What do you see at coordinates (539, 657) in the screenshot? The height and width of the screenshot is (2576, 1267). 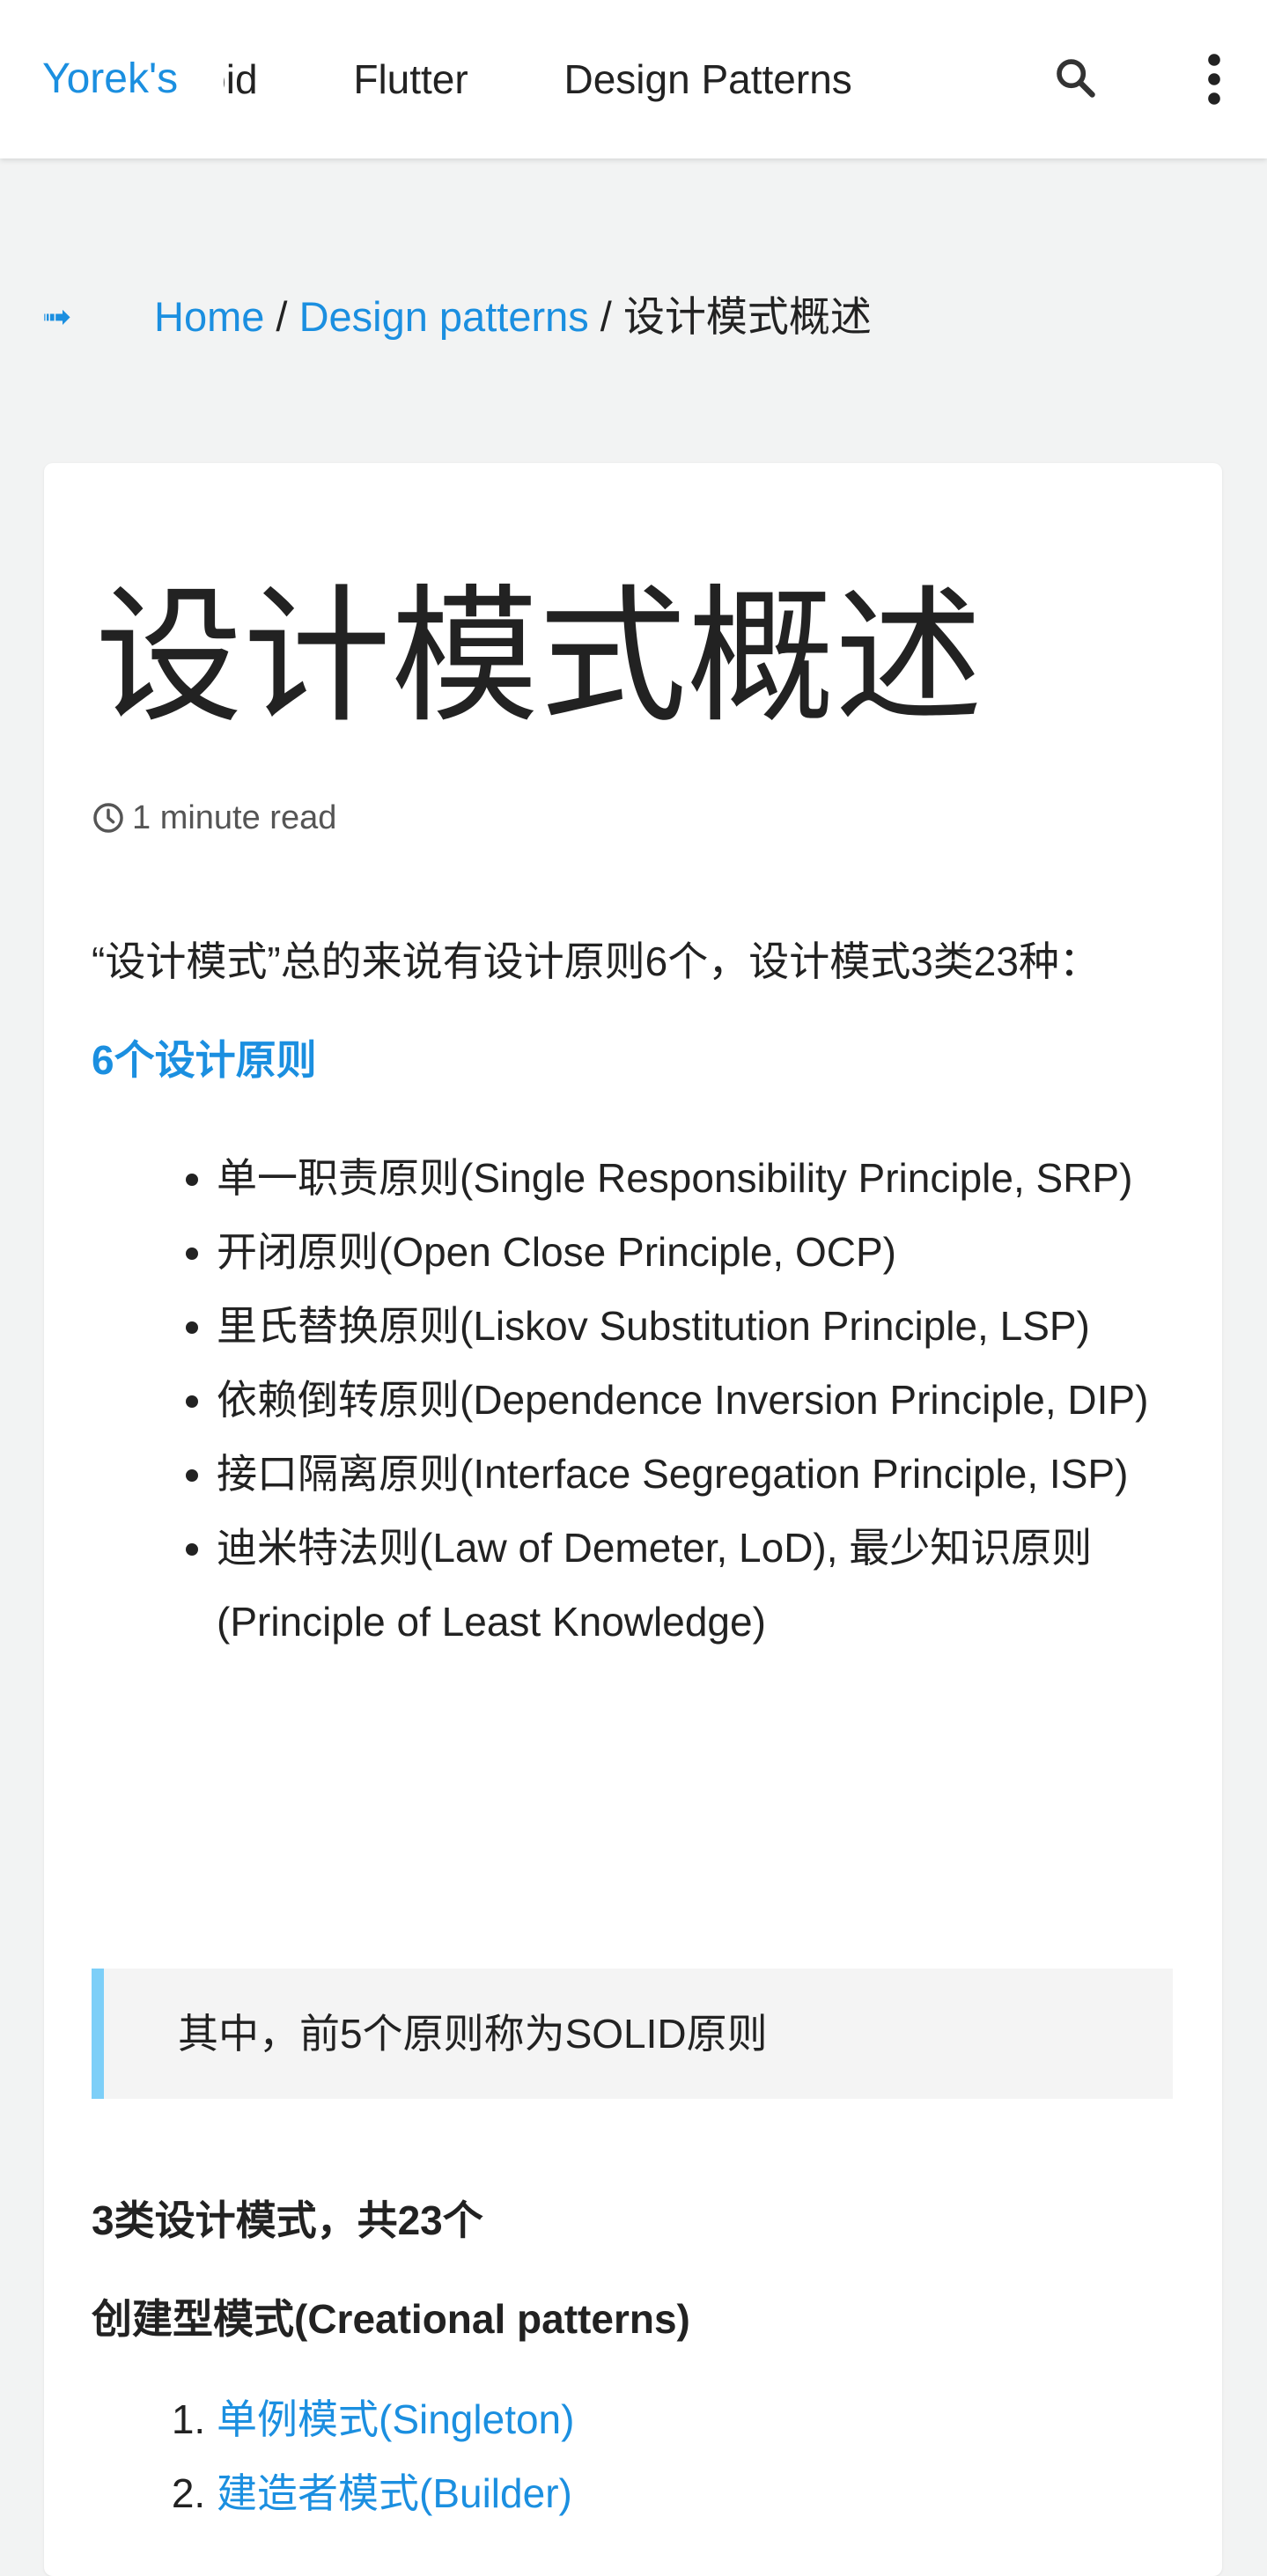 I see `page-title: 设计模式概述` at bounding box center [539, 657].